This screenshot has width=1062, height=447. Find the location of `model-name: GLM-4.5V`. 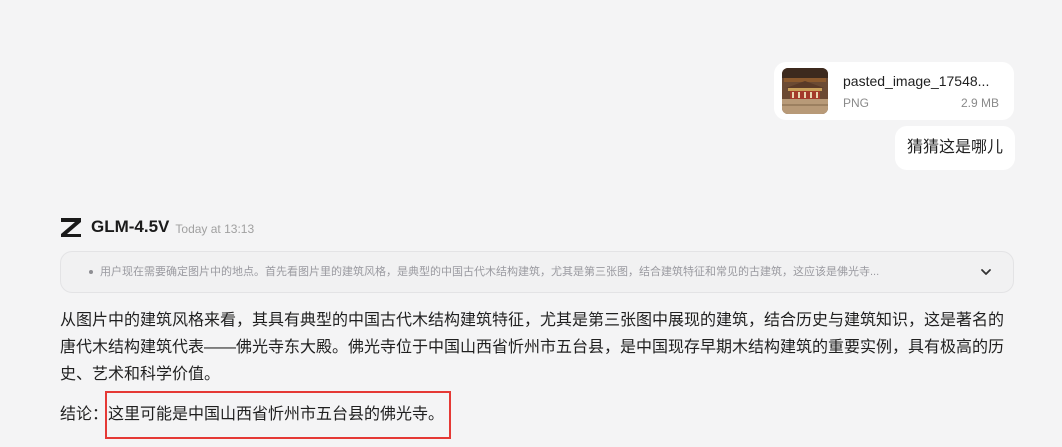

model-name: GLM-4.5V is located at coordinates (130, 226).